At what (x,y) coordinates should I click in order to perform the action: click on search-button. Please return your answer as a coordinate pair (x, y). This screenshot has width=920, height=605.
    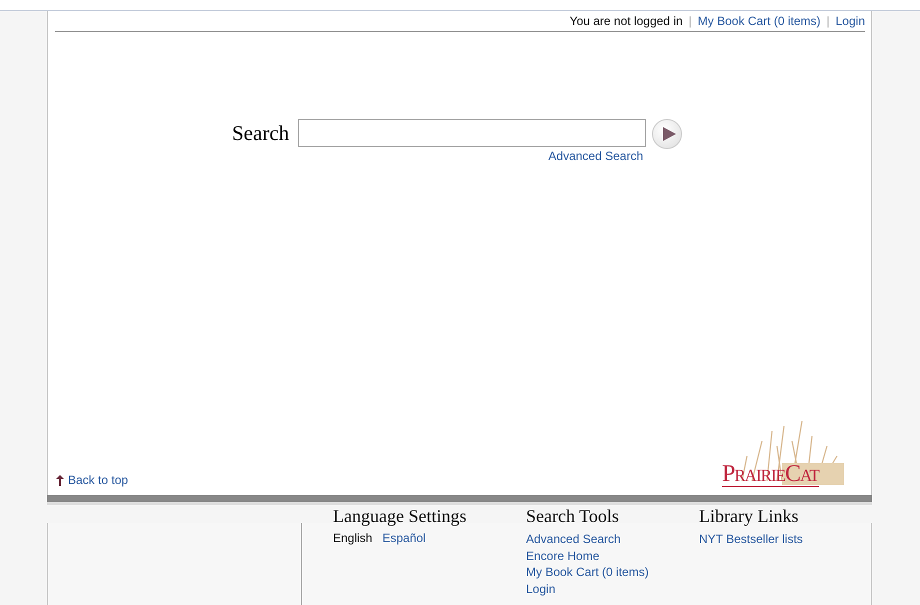
    Looking at the image, I should click on (667, 134).